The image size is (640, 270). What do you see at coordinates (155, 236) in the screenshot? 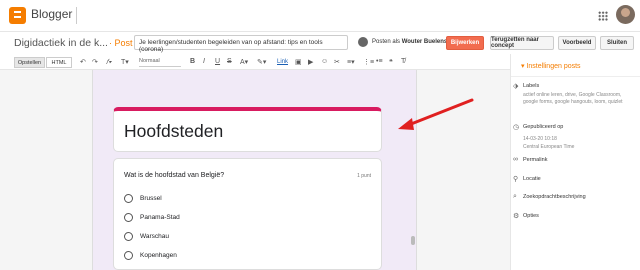
I see `option-label: Warschau` at bounding box center [155, 236].